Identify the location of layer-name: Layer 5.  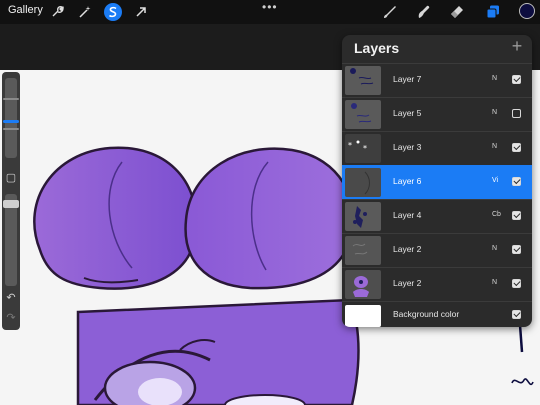
(407, 113).